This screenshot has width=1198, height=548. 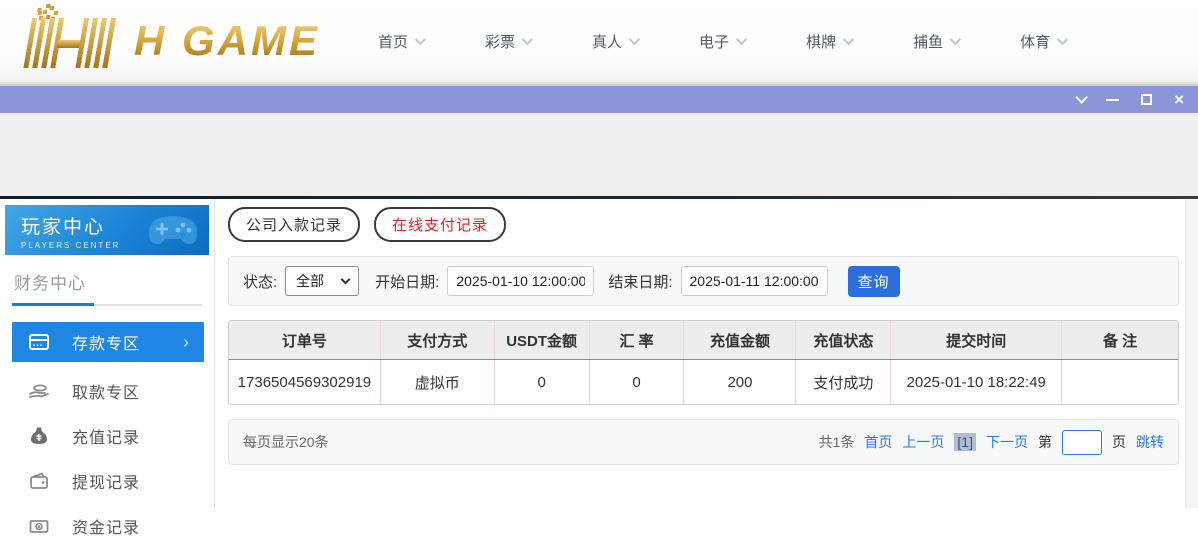 I want to click on main-nav: 首页 彩票 真人 电子 棋牌 捕鱼 体育, so click(x=723, y=41).